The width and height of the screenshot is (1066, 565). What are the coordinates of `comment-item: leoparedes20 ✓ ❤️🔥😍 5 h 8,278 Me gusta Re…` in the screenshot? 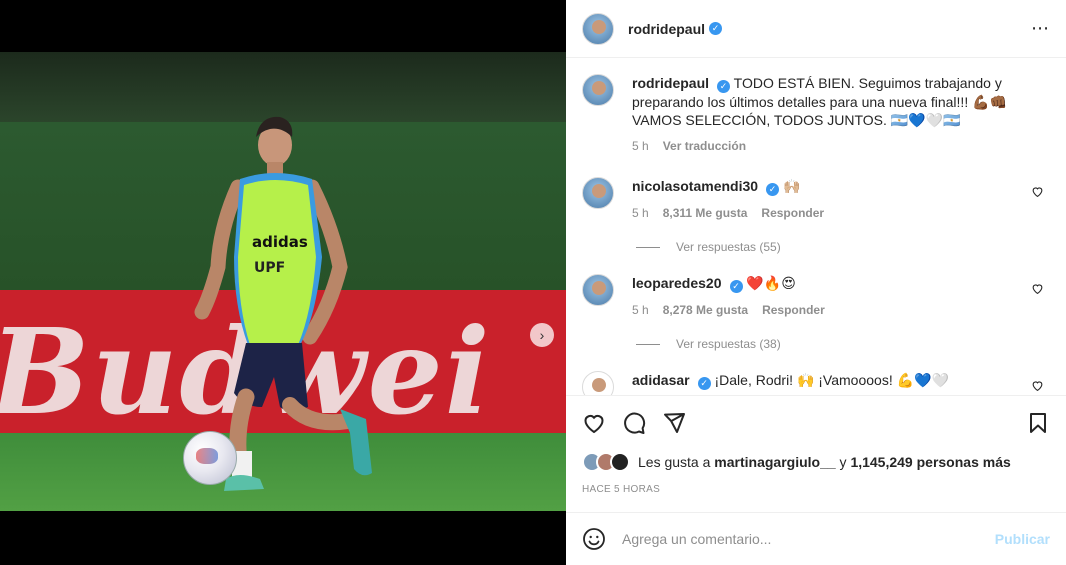 It's located at (816, 296).